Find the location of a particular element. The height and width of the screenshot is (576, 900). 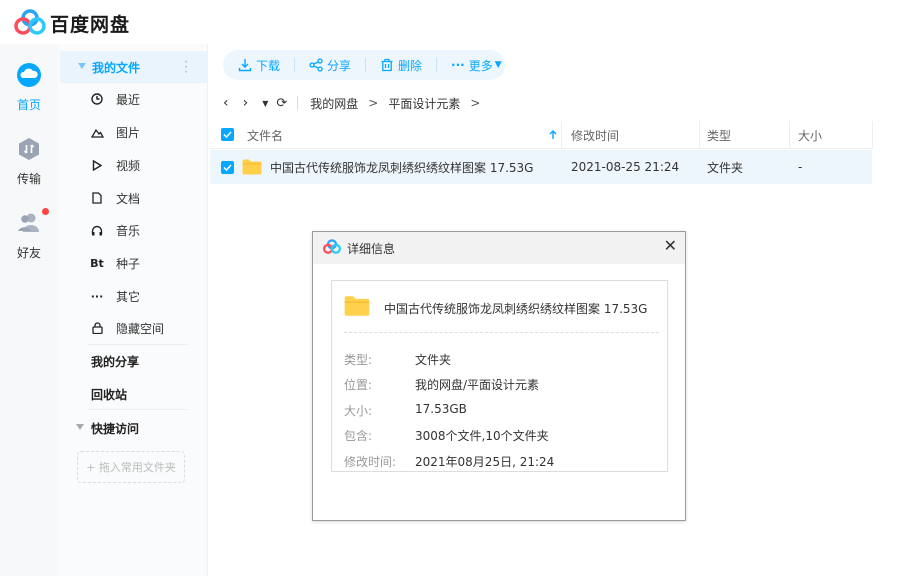

file-modified: 2021-08-25 21:24 is located at coordinates (625, 167).